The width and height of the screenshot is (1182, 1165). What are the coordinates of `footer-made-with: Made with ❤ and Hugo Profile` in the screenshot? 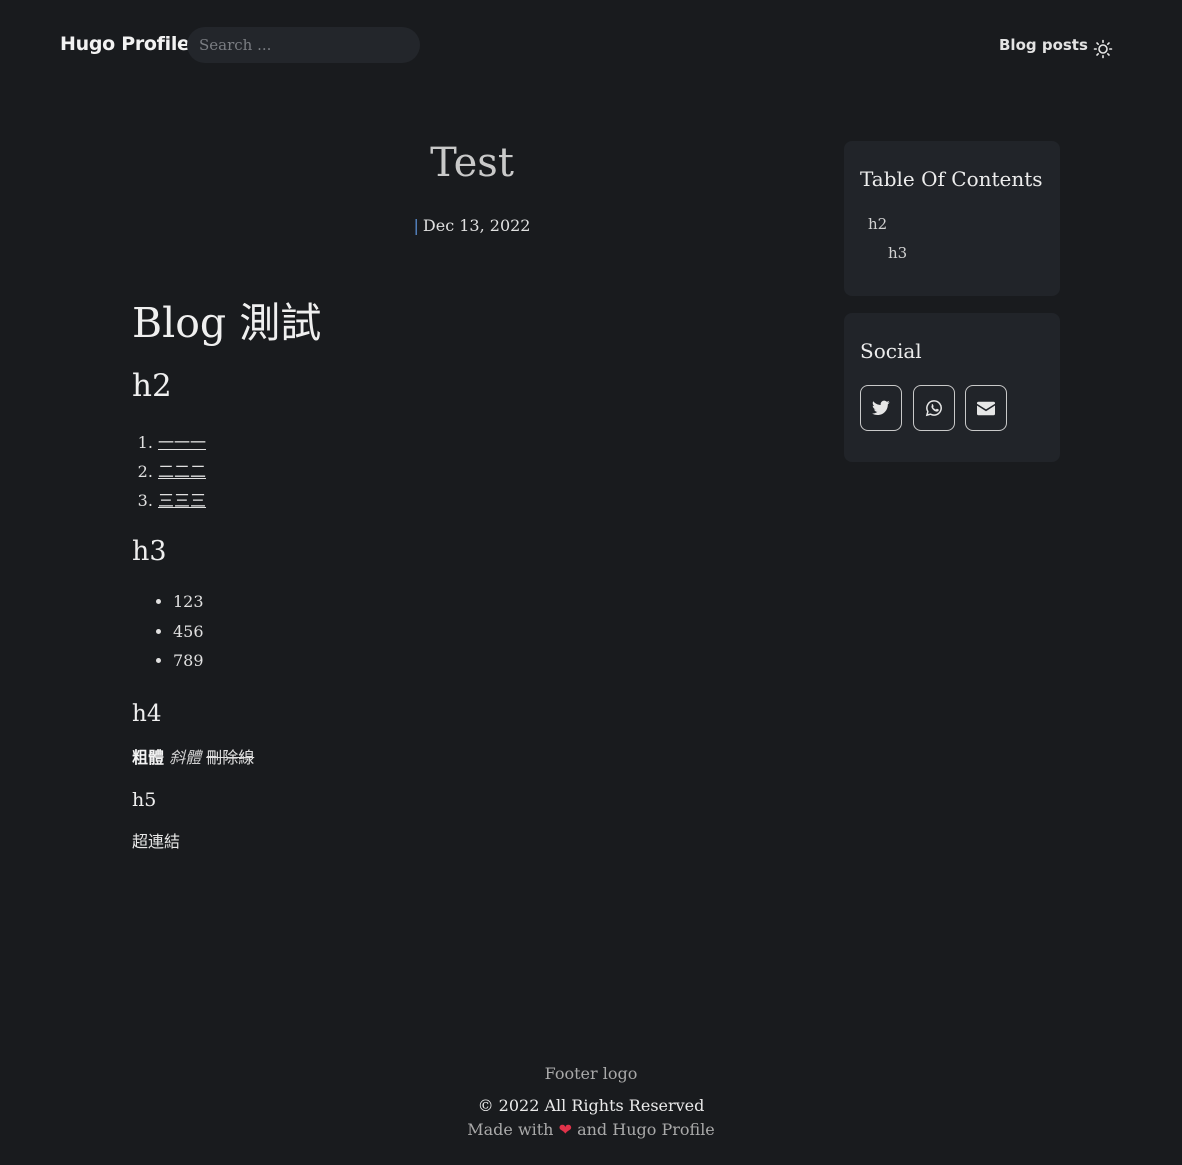 It's located at (591, 1129).